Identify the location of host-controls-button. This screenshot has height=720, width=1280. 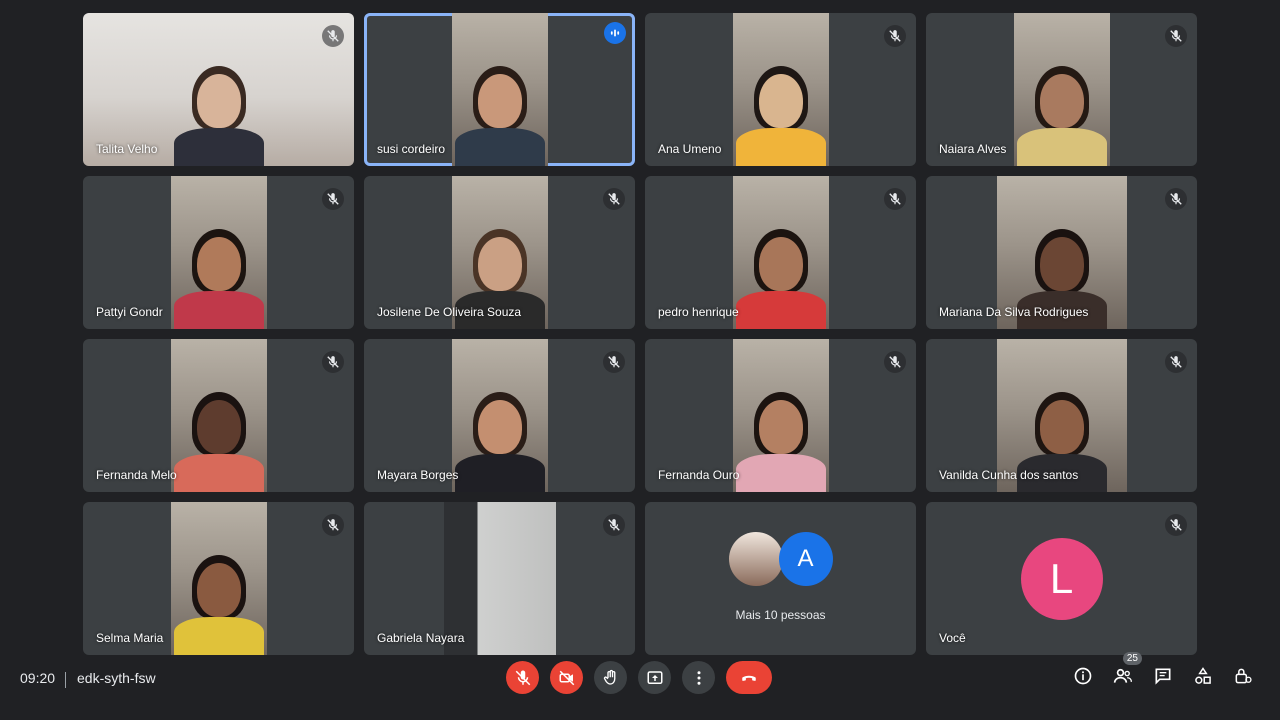
(1243, 676).